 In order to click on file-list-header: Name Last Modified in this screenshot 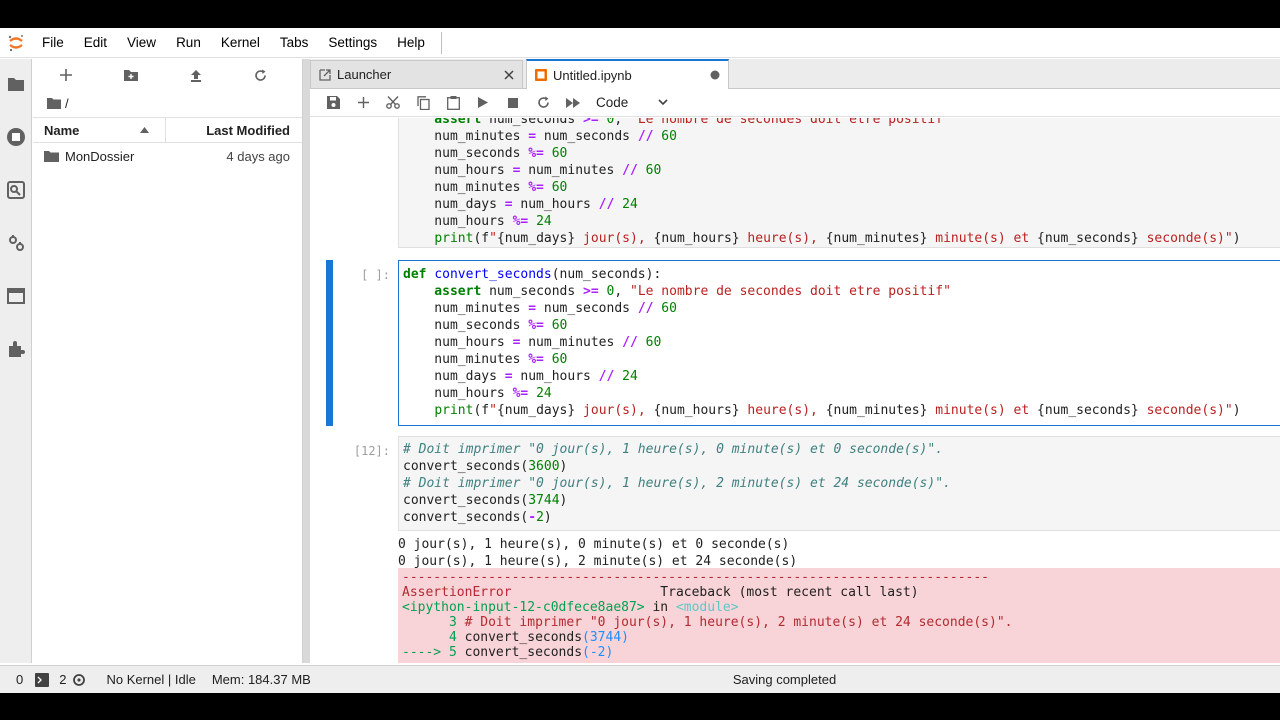, I will do `click(167, 130)`.